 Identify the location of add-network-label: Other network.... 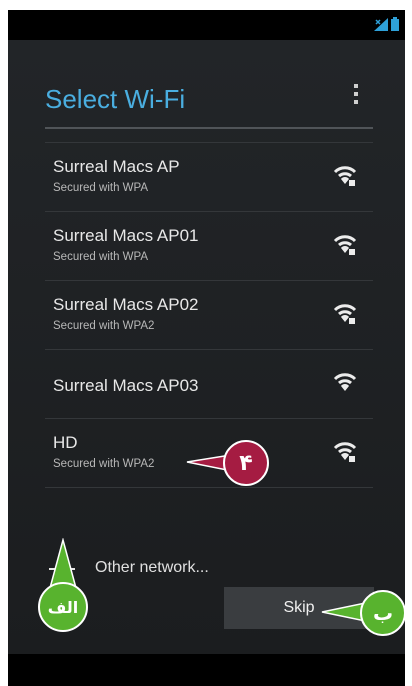
(152, 567).